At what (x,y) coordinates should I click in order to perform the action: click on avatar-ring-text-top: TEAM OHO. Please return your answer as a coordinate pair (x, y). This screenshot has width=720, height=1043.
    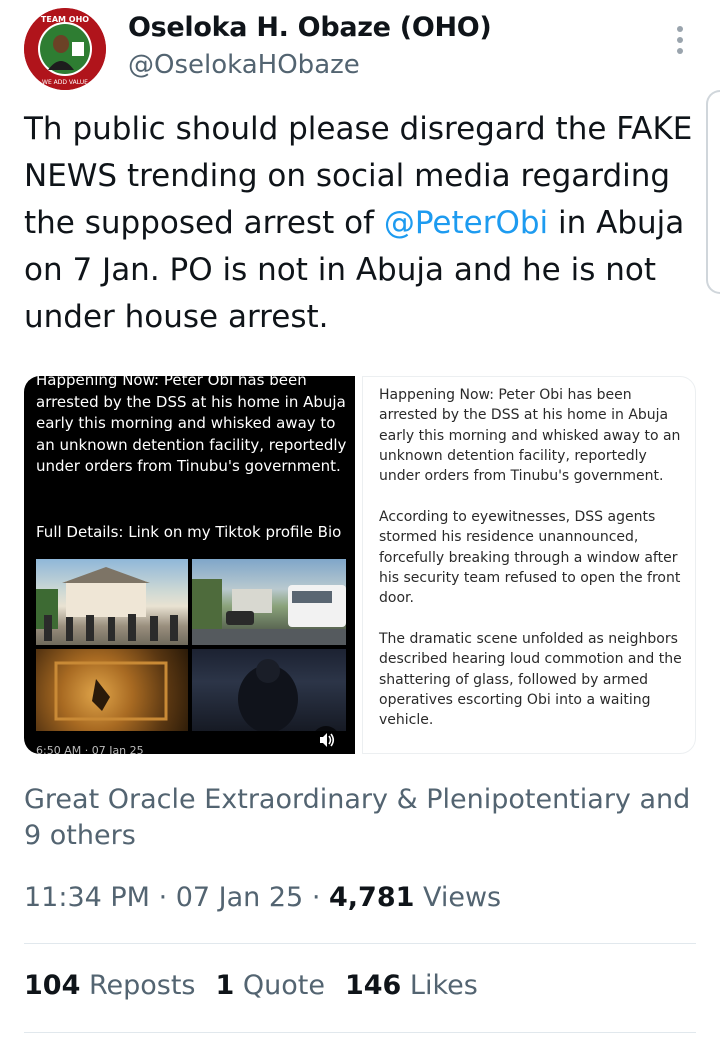
    Looking at the image, I should click on (65, 19).